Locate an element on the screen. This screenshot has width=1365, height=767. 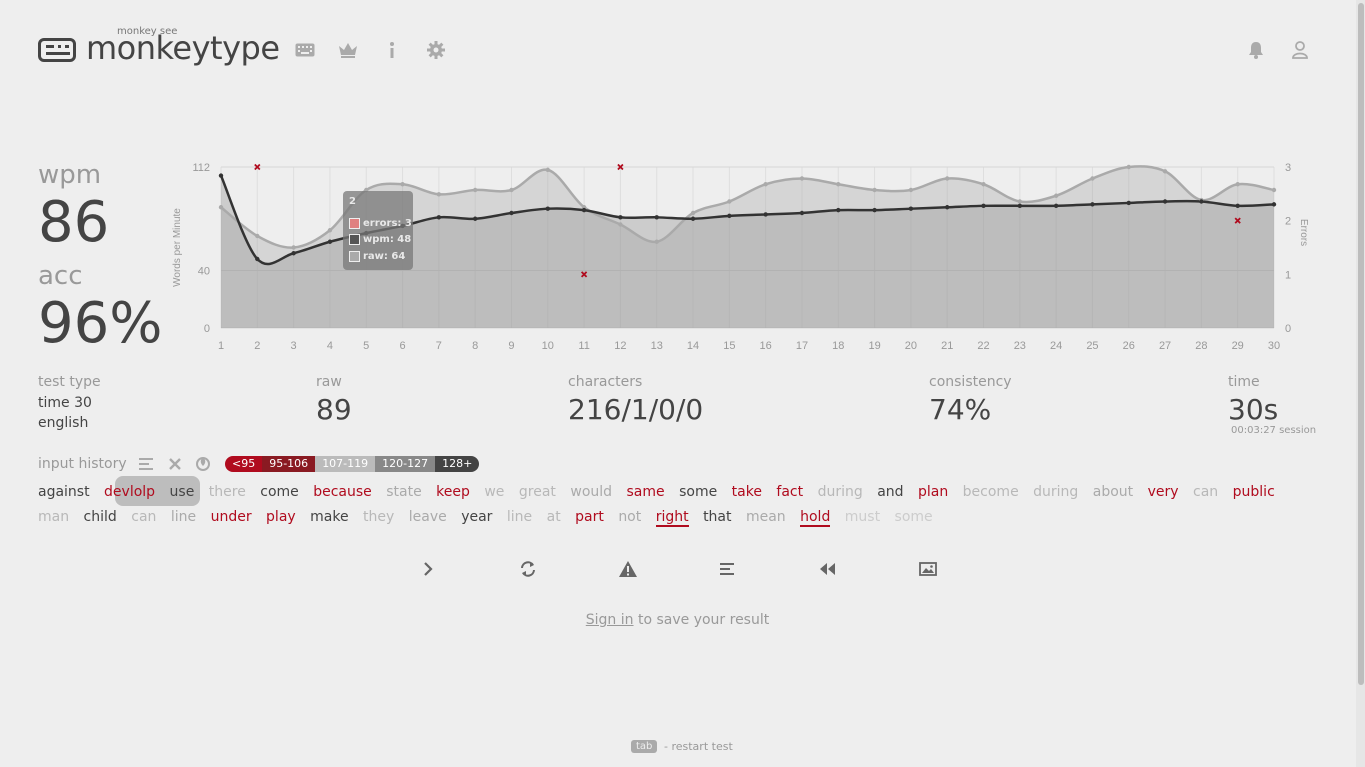
lines-icon is located at coordinates (147, 465).